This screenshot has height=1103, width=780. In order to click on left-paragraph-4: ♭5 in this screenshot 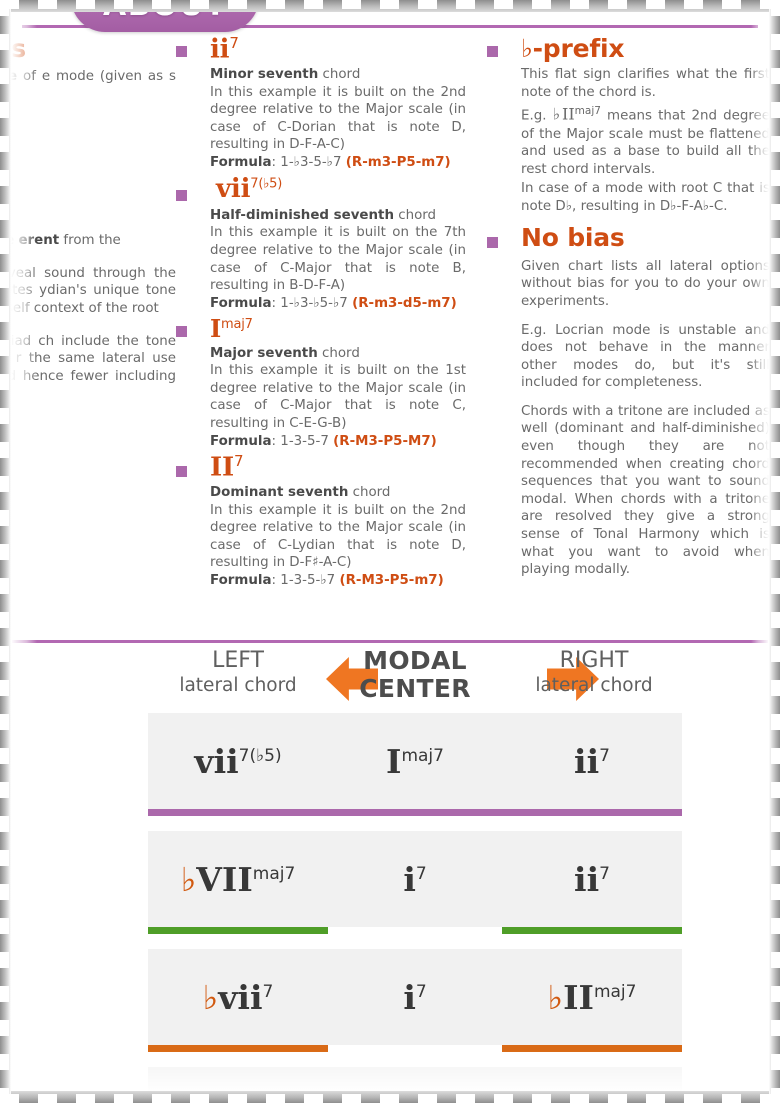, I will do `click(88, 208)`.